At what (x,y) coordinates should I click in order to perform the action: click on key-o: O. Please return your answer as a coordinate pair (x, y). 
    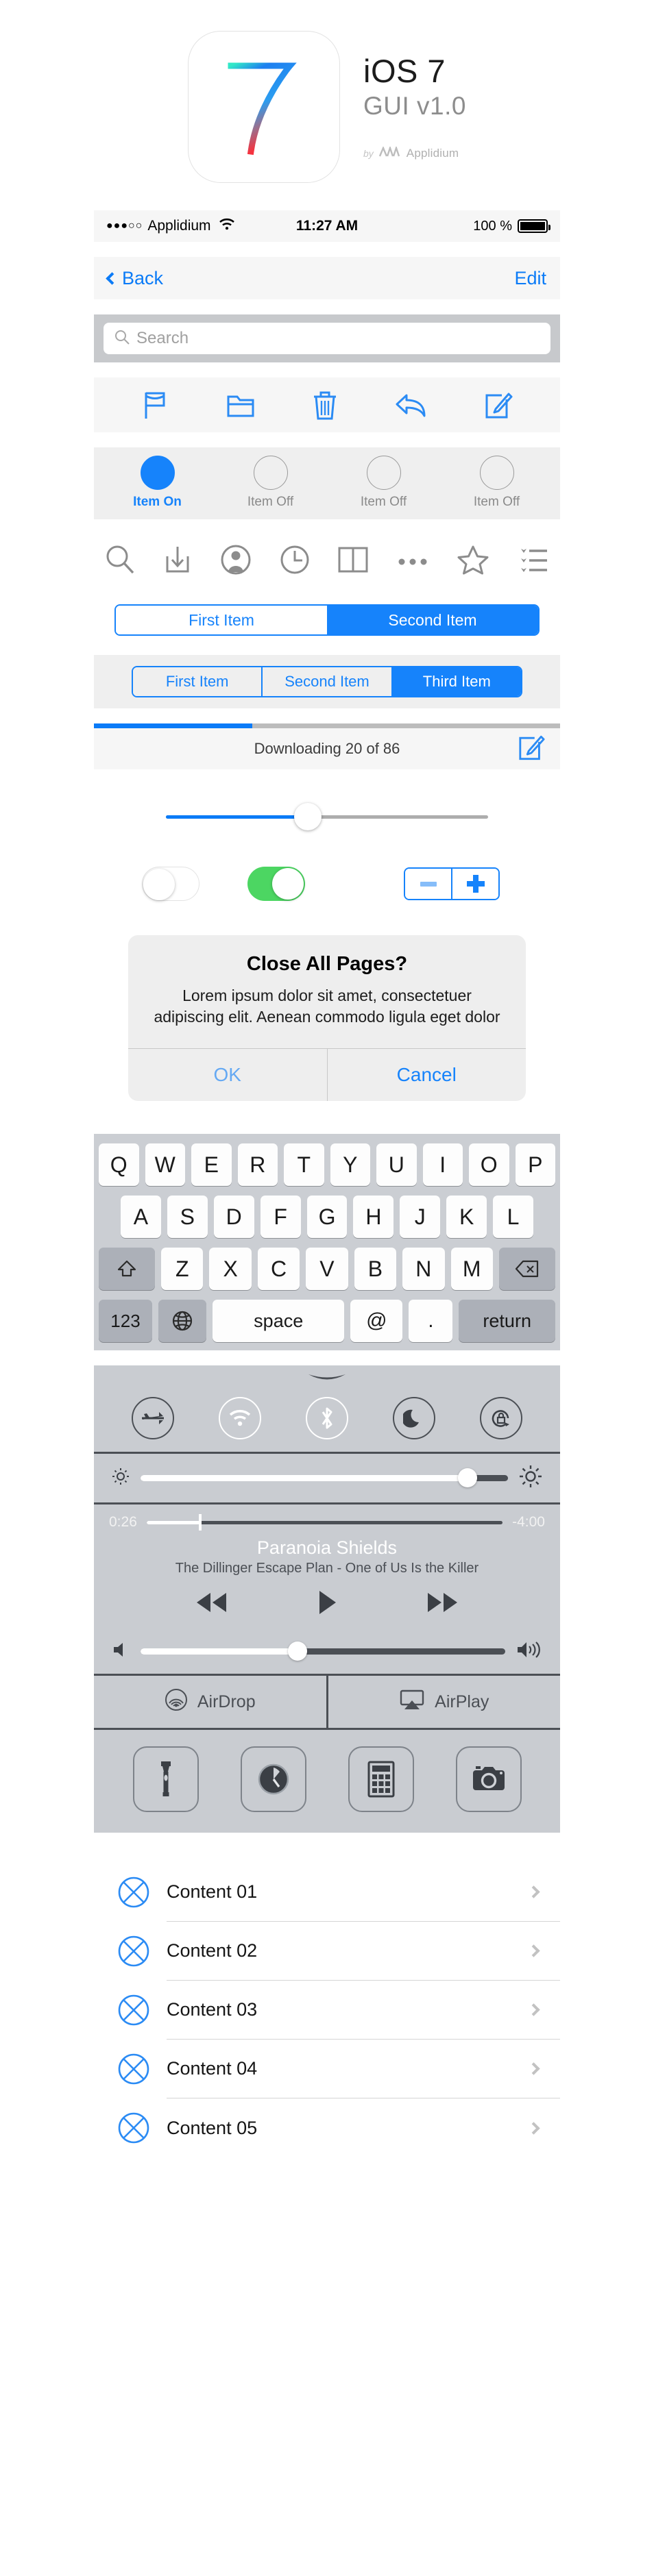
    Looking at the image, I should click on (489, 1165).